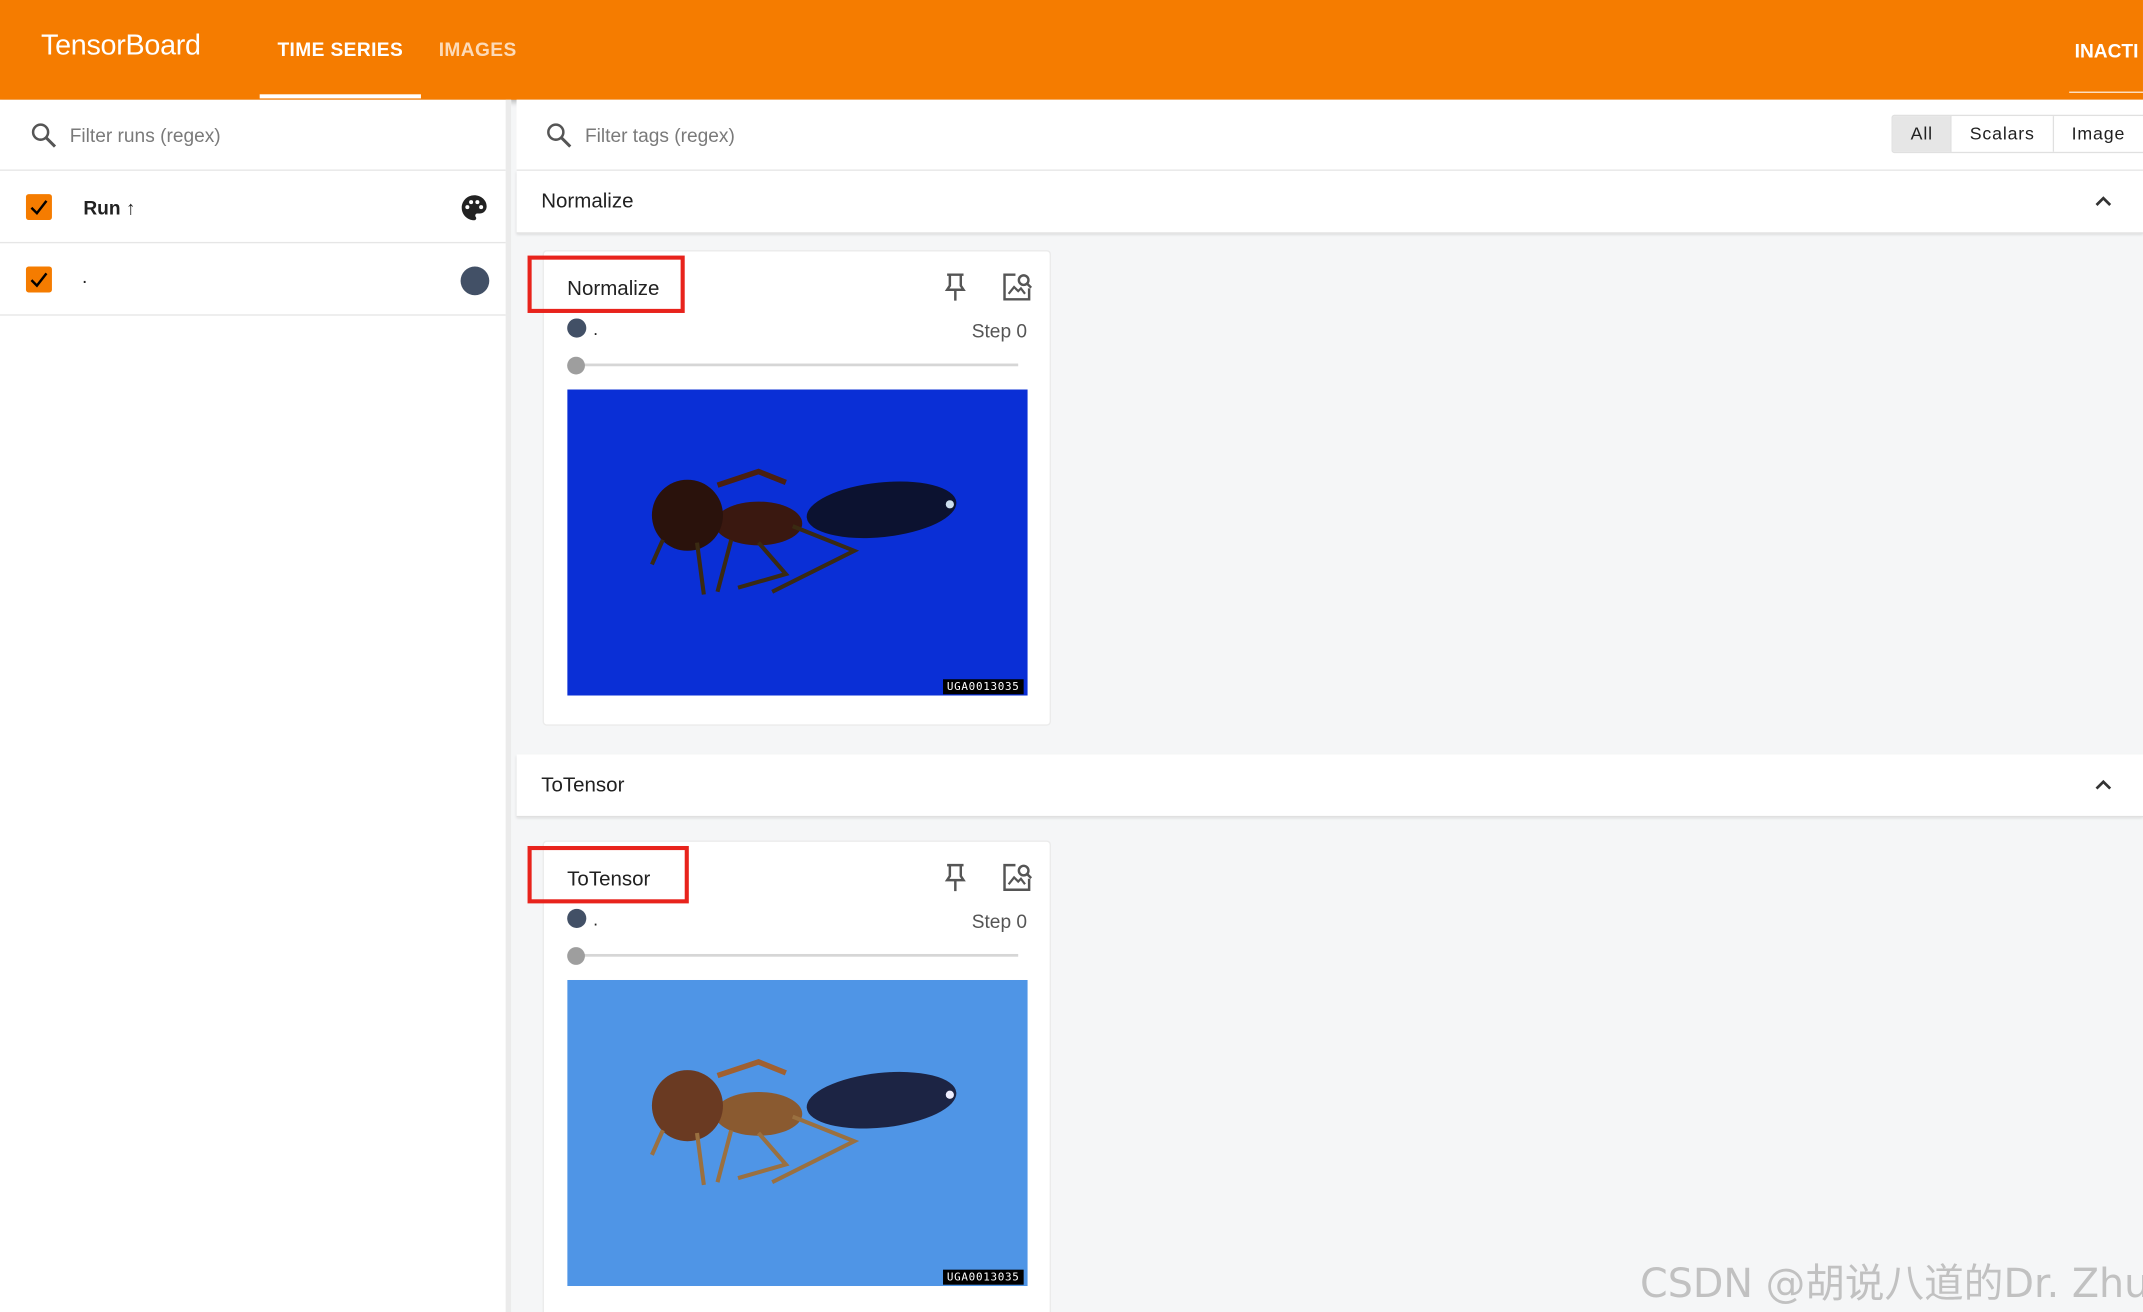 This screenshot has width=2143, height=1312. Describe the element at coordinates (587, 201) in the screenshot. I see `group-title: Normalize` at that location.